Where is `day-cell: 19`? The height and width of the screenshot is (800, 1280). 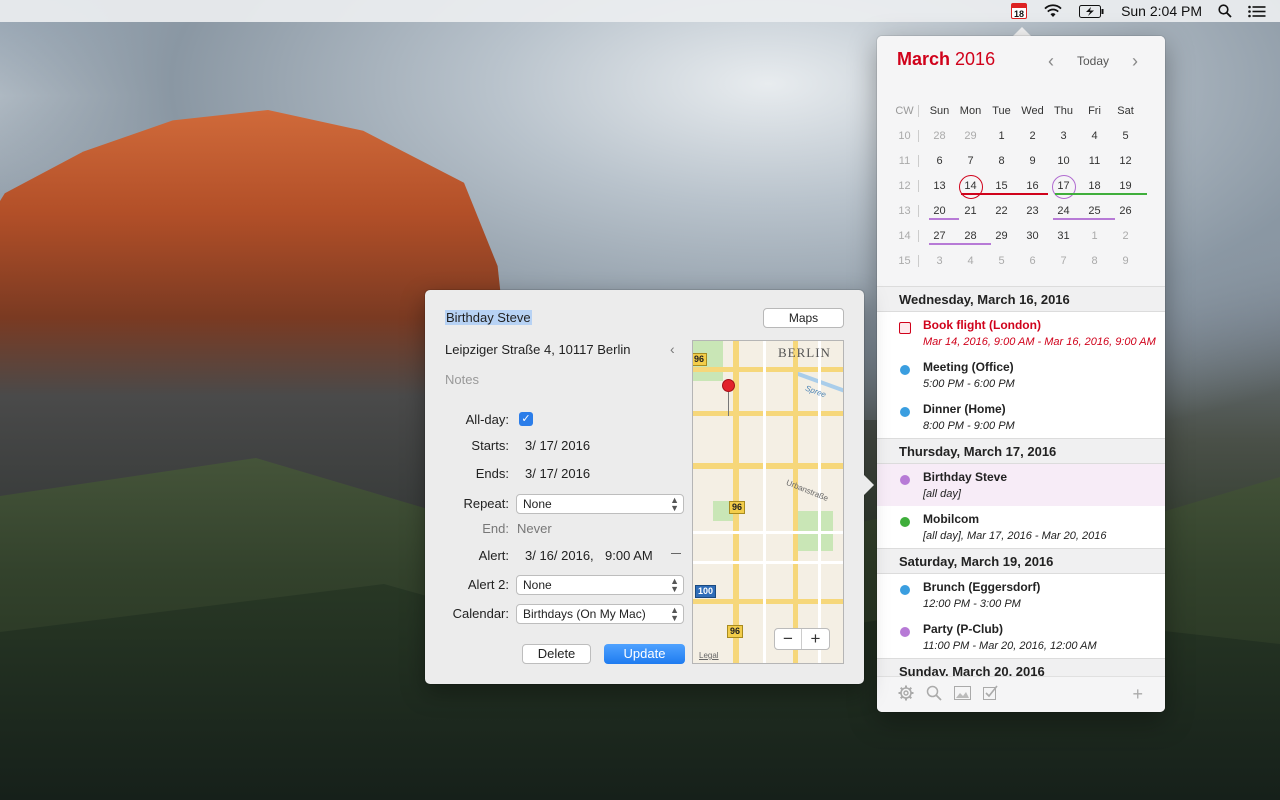
day-cell: 19 is located at coordinates (1125, 186).